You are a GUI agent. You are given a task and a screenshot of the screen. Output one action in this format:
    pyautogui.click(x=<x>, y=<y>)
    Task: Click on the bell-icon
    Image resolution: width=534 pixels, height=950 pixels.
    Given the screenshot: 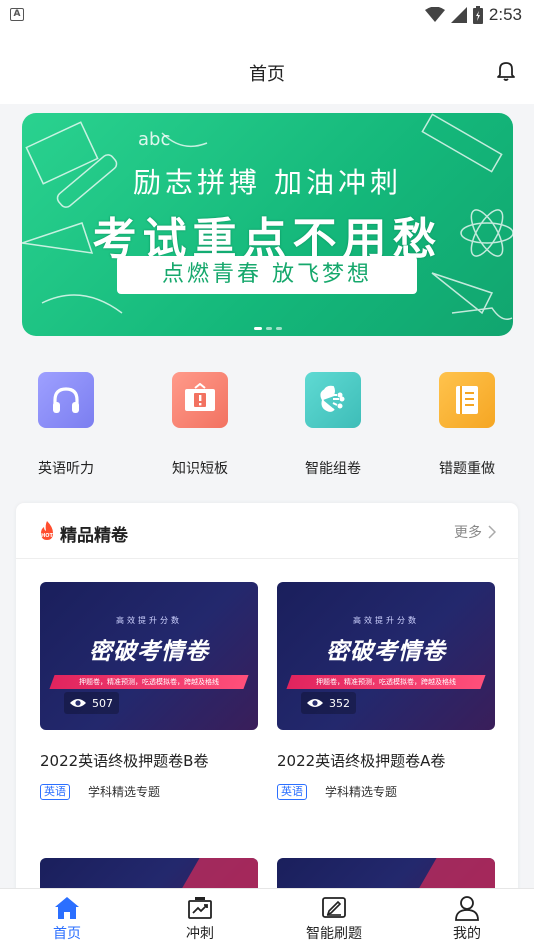 What is the action you would take?
    pyautogui.click(x=506, y=70)
    